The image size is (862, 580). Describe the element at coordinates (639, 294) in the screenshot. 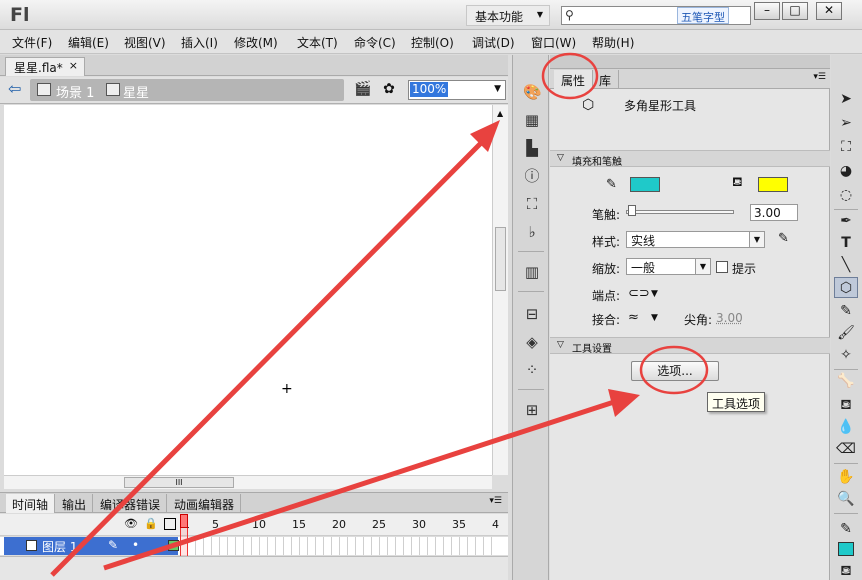

I see `round-cap-icon: ⊂⊃` at that location.